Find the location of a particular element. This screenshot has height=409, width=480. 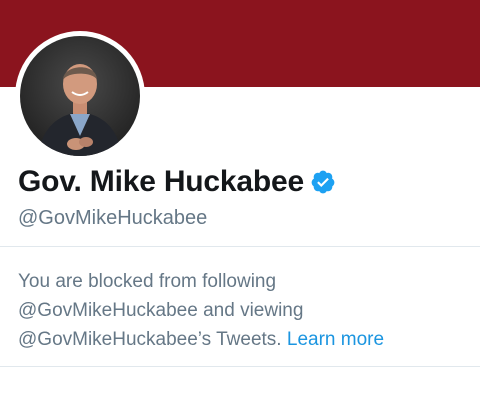

name-row: Gov. Mike Huckabee is located at coordinates (177, 182).